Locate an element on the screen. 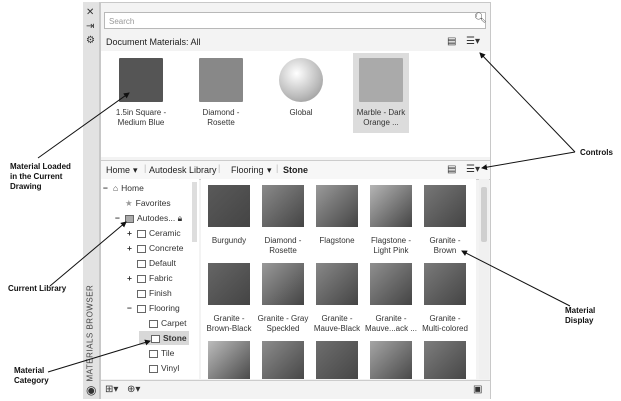 The width and height of the screenshot is (621, 401). annotation-material-loaded: Material Loaded in the Current Drawing is located at coordinates (40, 176).